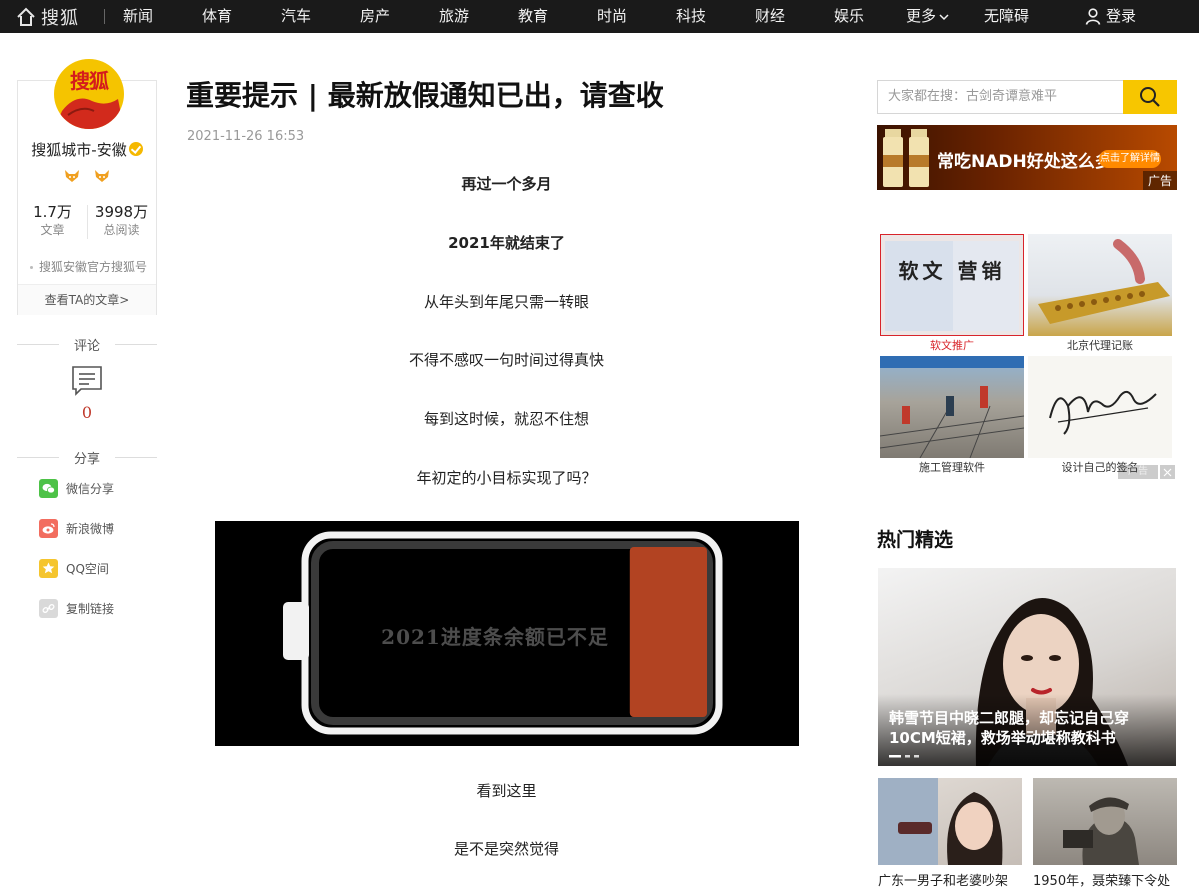 This screenshot has width=1199, height=896. Describe the element at coordinates (1121, 16) in the screenshot. I see `login-label: 登录` at that location.